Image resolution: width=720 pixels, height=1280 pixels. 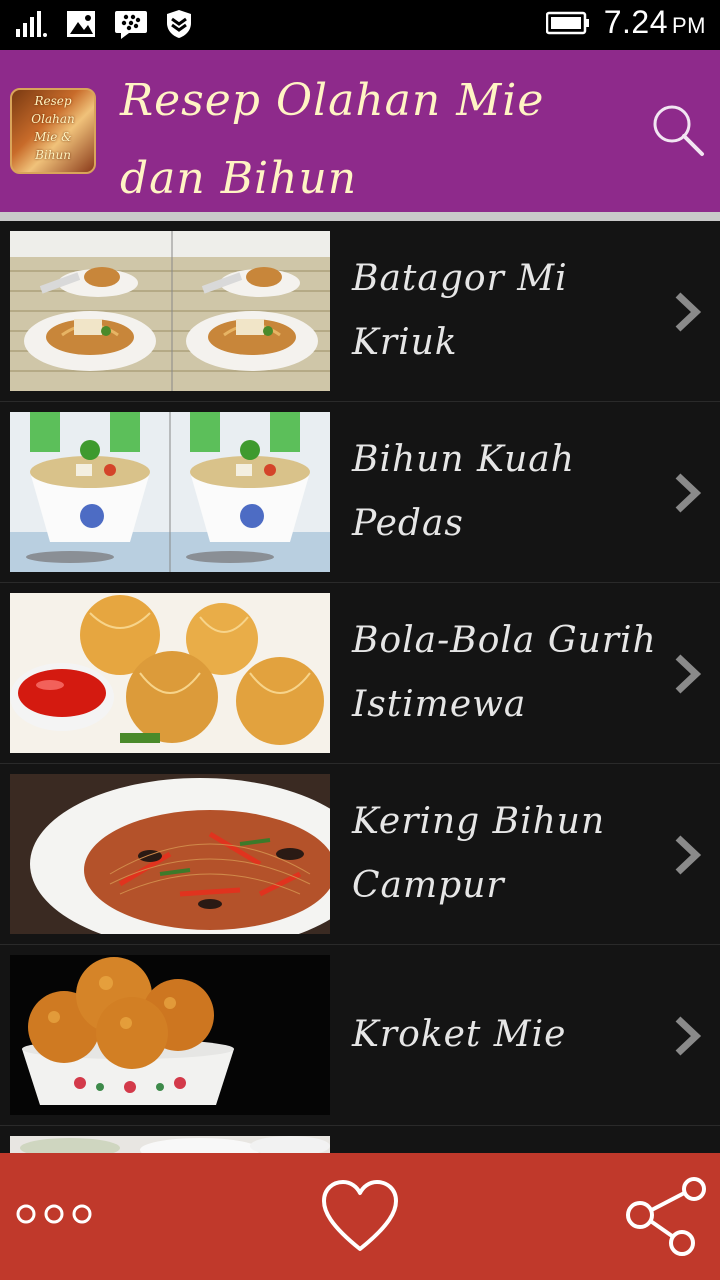 What do you see at coordinates (53, 101) in the screenshot?
I see `logo-text-1: Resep` at bounding box center [53, 101].